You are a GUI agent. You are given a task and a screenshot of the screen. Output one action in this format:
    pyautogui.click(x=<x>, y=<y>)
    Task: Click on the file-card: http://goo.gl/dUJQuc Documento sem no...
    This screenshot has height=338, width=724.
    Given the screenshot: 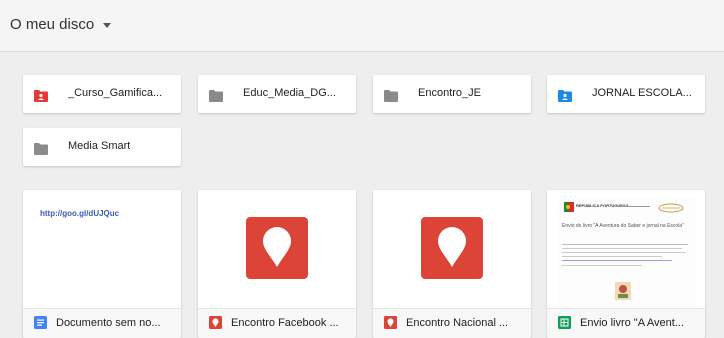 What is the action you would take?
    pyautogui.click(x=102, y=264)
    